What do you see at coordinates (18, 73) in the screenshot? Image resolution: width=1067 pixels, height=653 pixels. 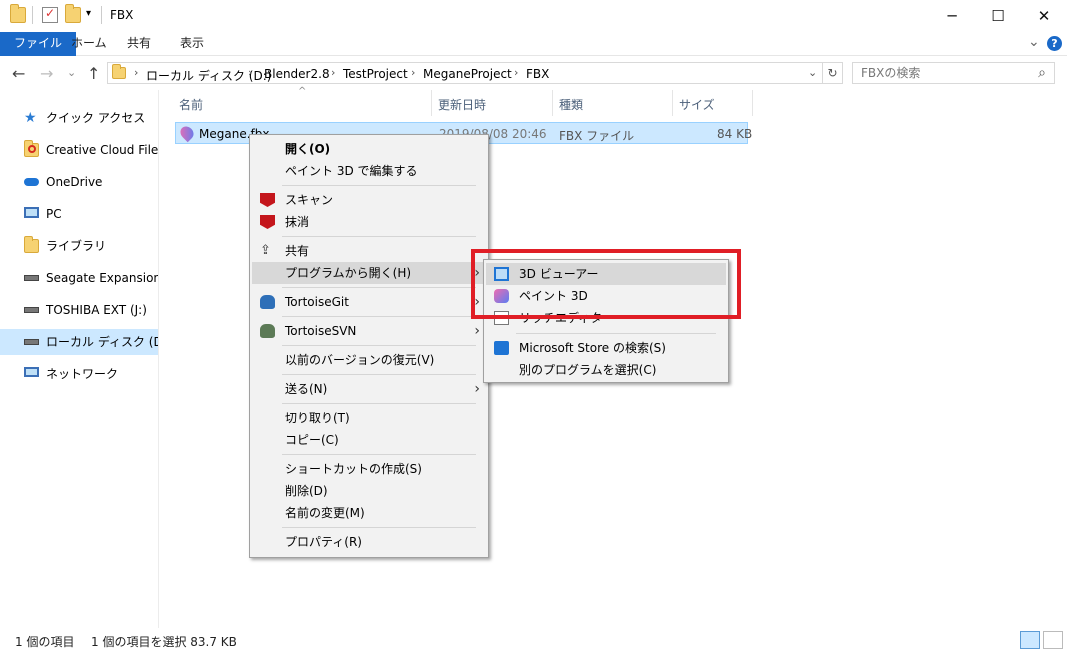 I see `back-button: ←` at bounding box center [18, 73].